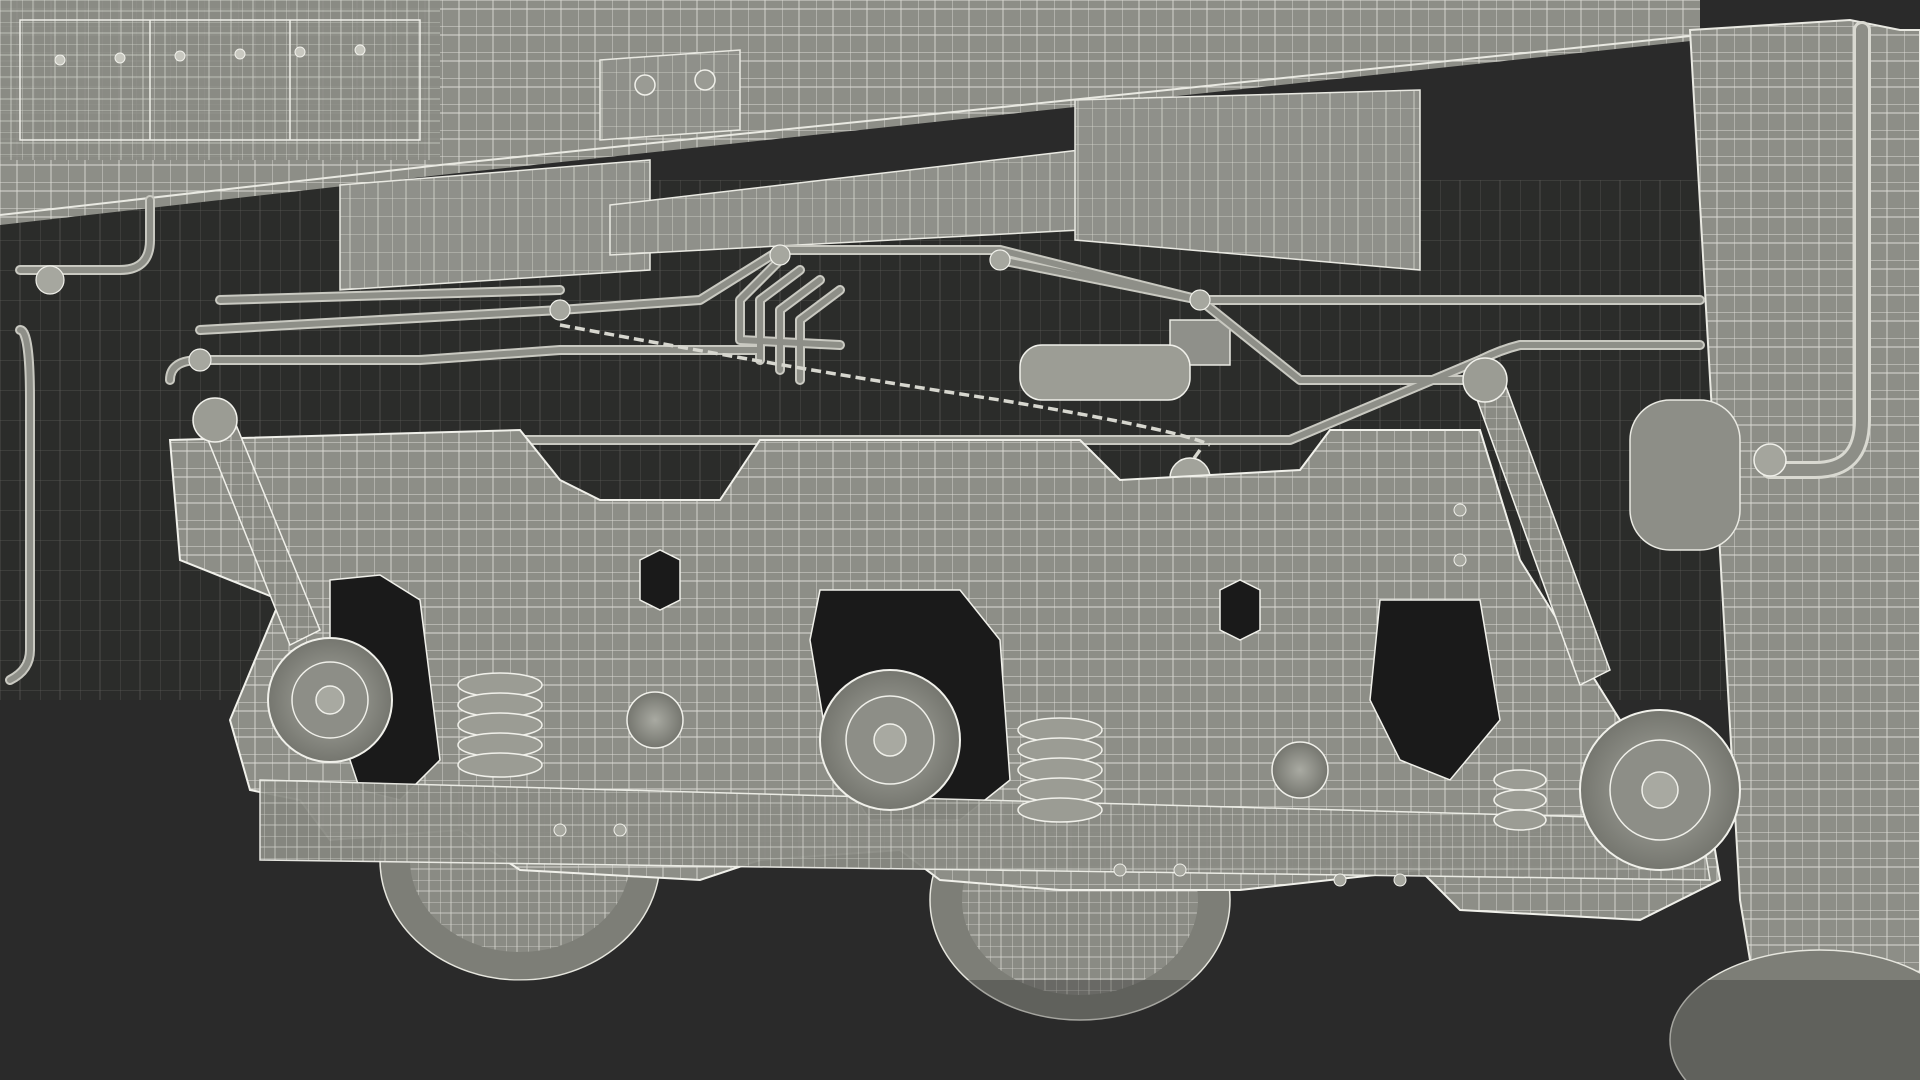 This screenshot has height=1080, width=1920. What do you see at coordinates (890, 740) in the screenshot?
I see `axle-box-center` at bounding box center [890, 740].